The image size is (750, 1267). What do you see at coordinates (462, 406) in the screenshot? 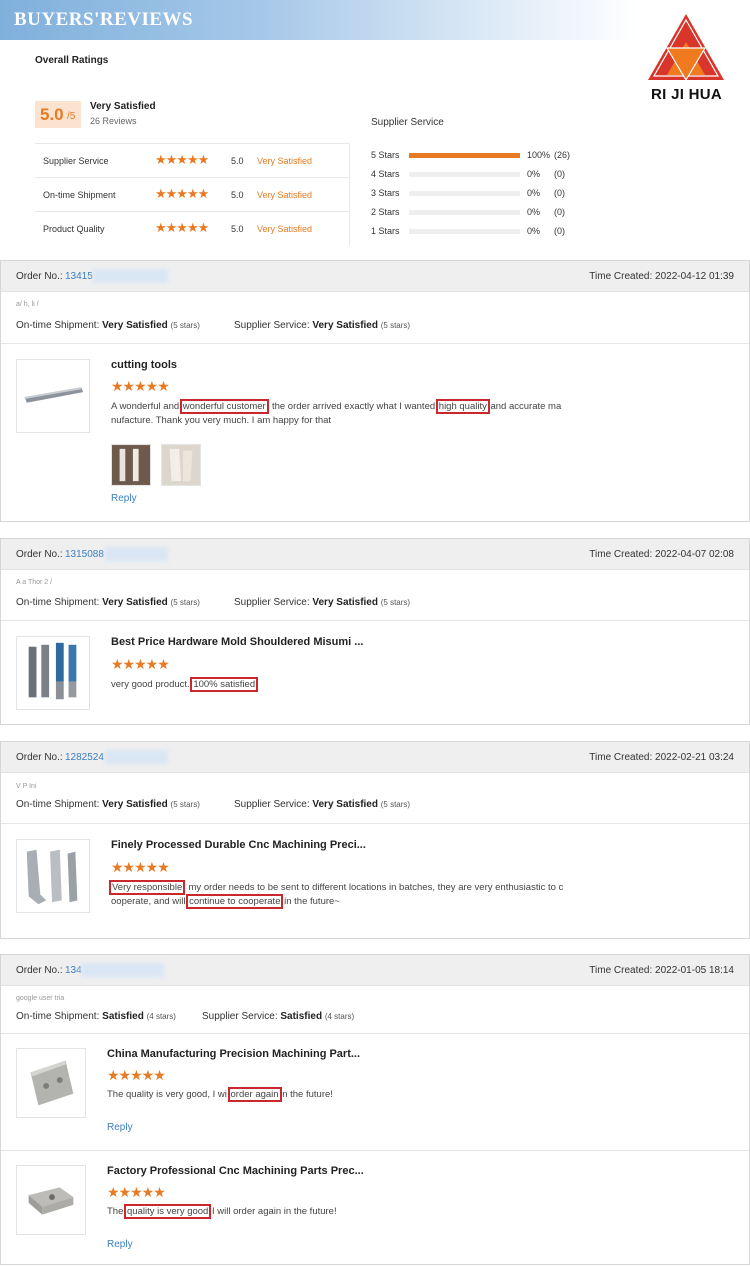
I see `review-highlight: high quality` at bounding box center [462, 406].